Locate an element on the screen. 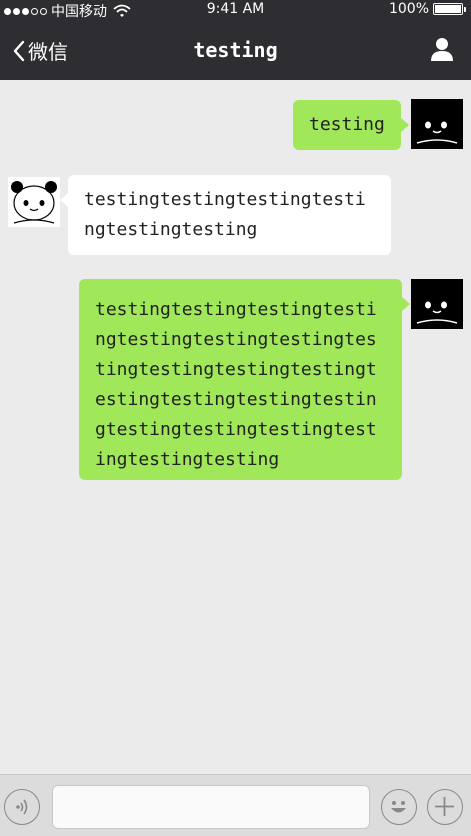 Image resolution: width=471 pixels, height=836 pixels. battery-percent: 100% is located at coordinates (408, 9).